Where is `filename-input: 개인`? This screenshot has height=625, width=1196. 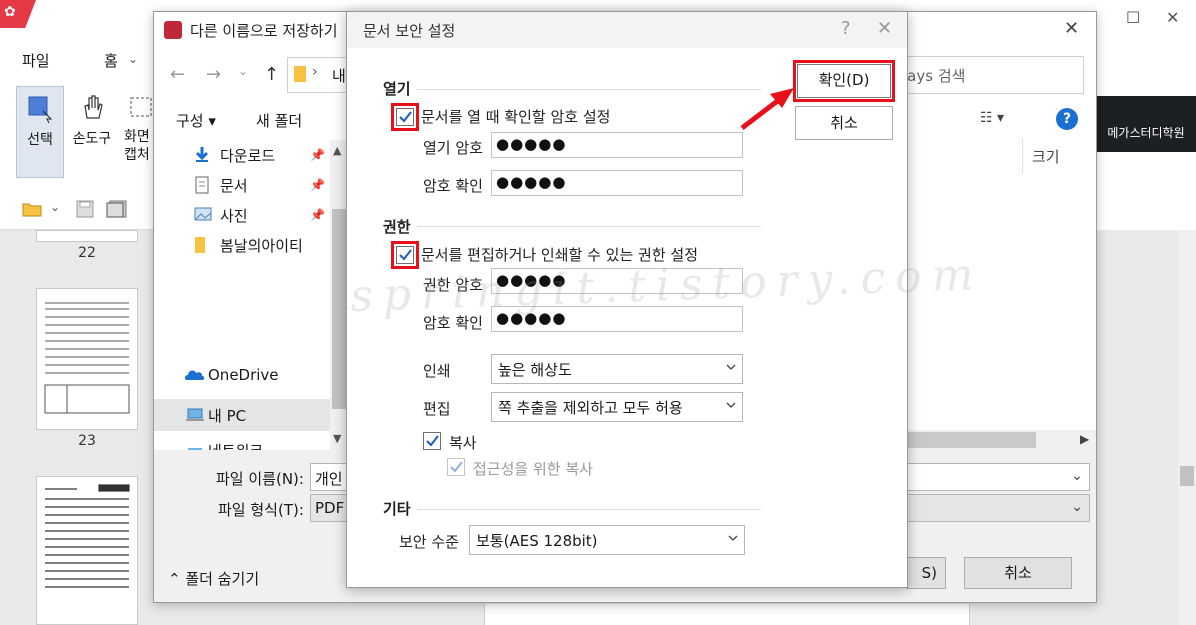 filename-input: 개인 is located at coordinates (330, 477).